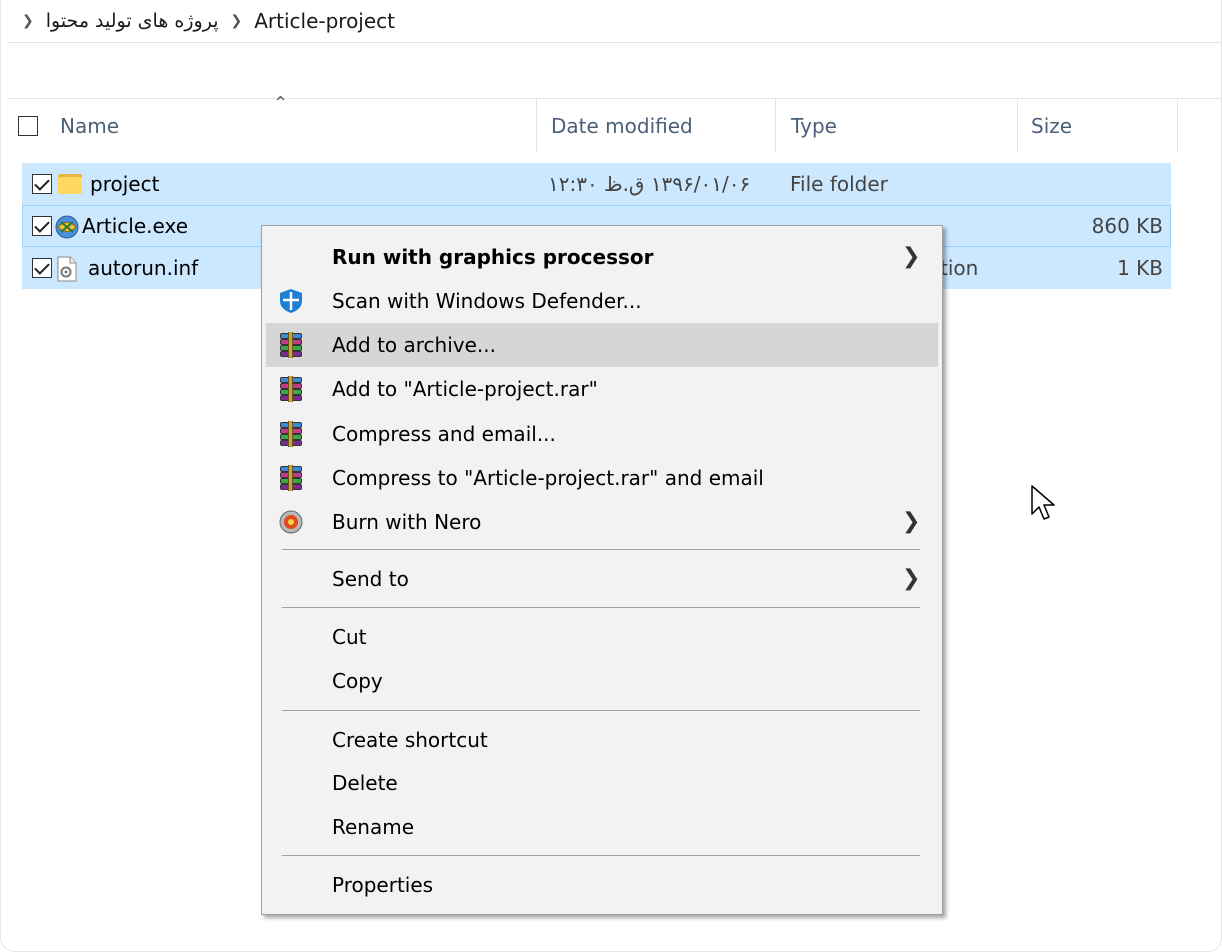  Describe the element at coordinates (649, 184) in the screenshot. I see `file-date-modified: ۱۳۹۶/۰۱/۰۶ ق.ظ ۱۲:۳۰` at that location.